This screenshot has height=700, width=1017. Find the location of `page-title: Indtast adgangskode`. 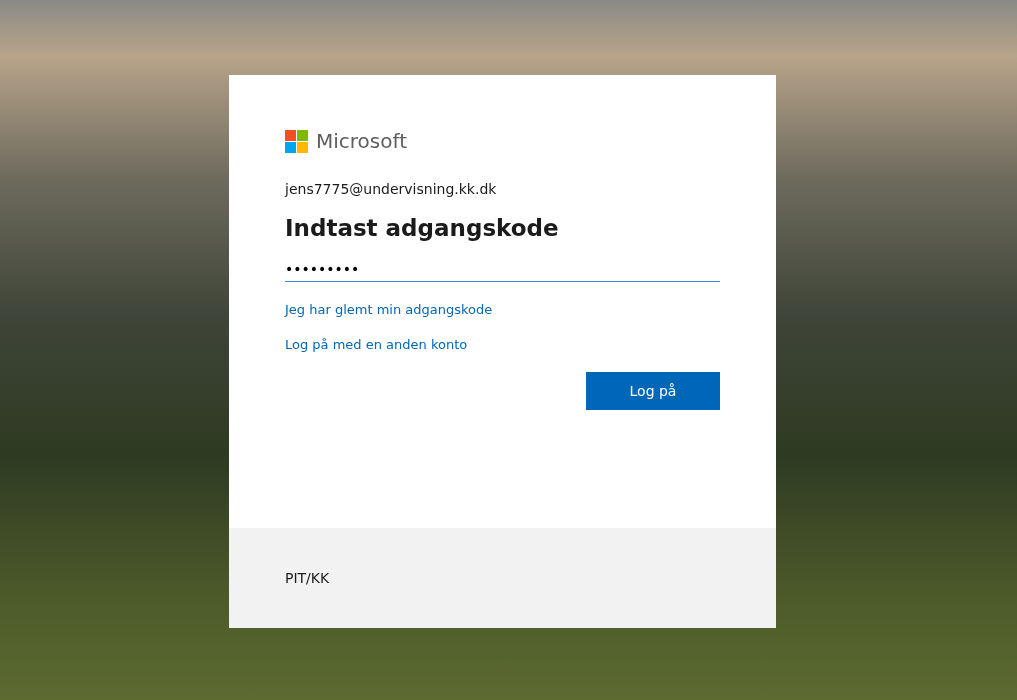

page-title: Indtast adgangskode is located at coordinates (422, 228).